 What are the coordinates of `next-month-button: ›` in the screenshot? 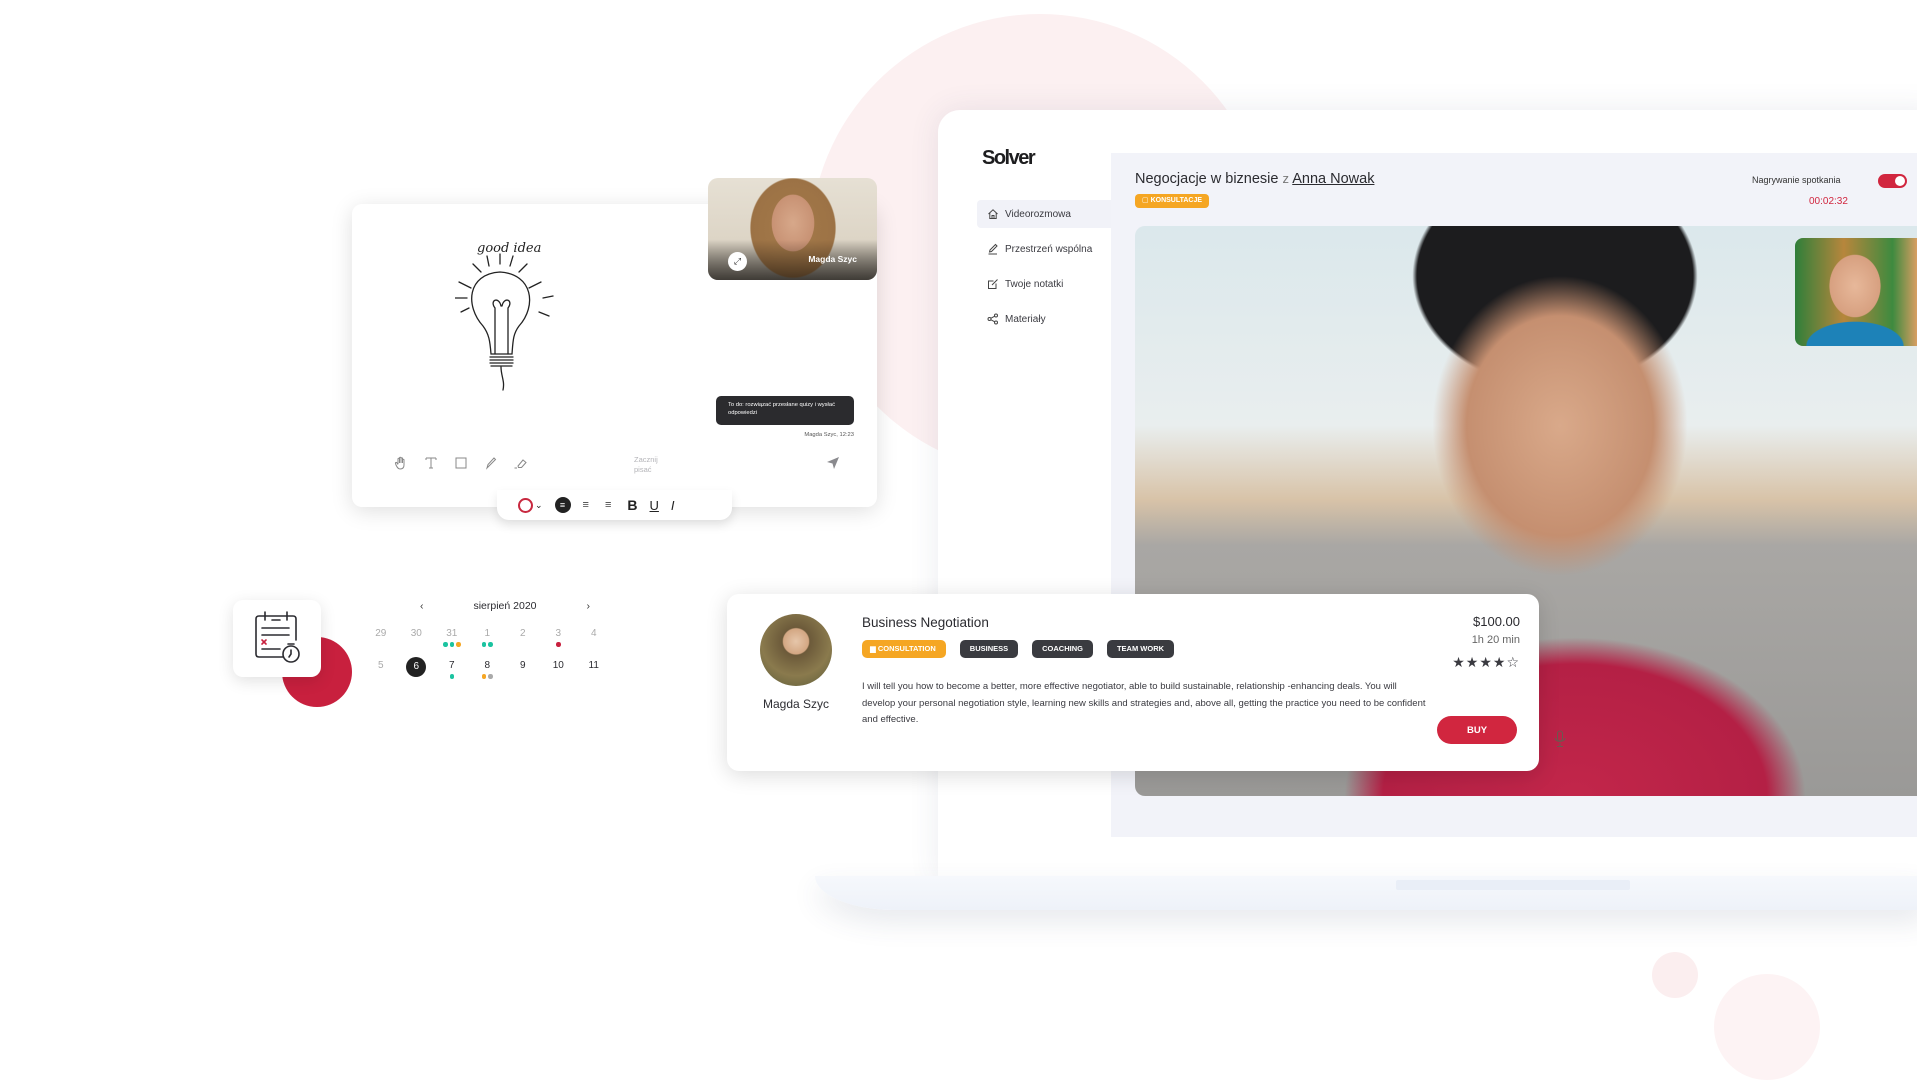 It's located at (588, 606).